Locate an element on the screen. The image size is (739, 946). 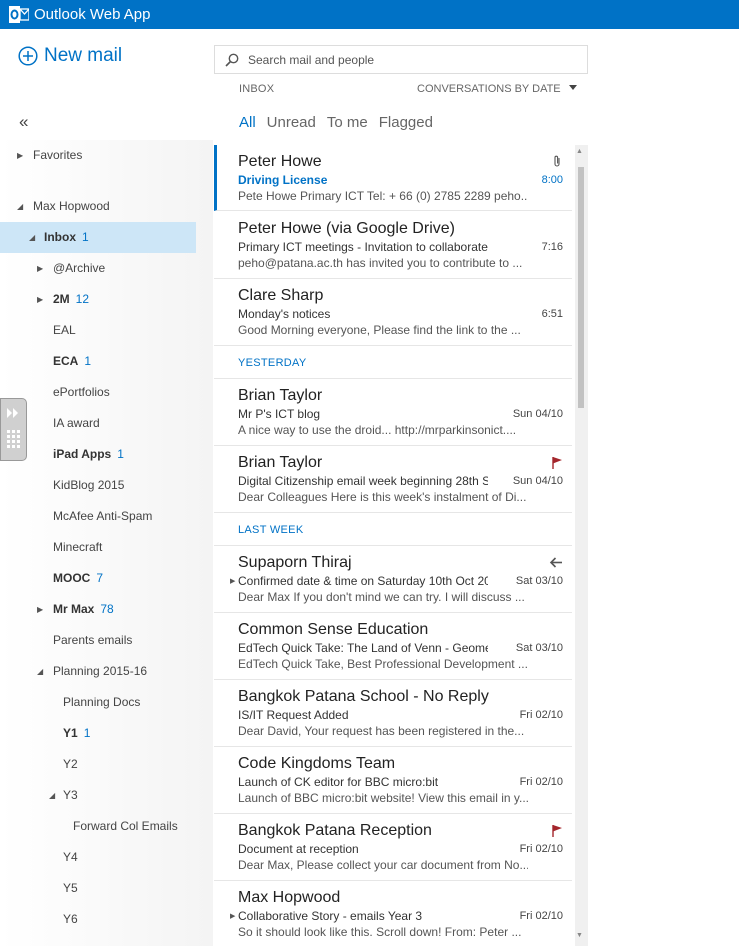
folder-label: Y4 is located at coordinates (70, 857).